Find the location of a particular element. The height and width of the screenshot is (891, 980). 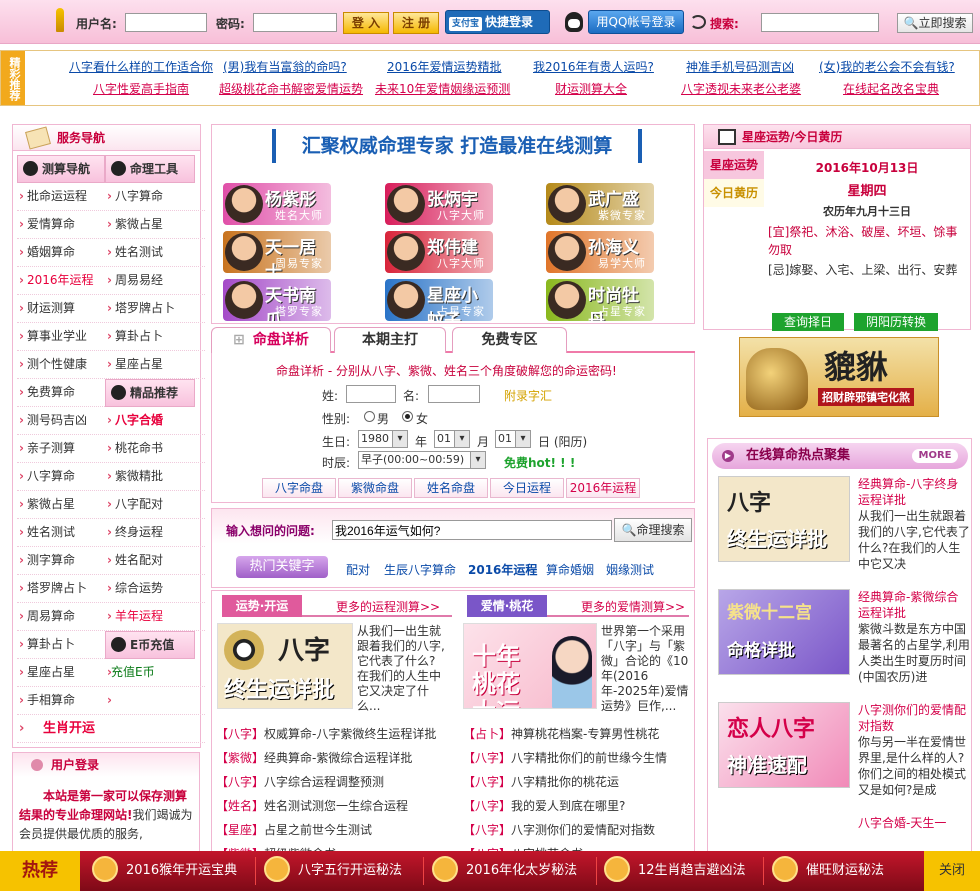

hot-more-button: MORE is located at coordinates (935, 456).